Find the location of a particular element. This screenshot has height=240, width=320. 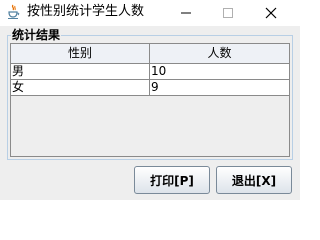

print-button: 打印[P] is located at coordinates (172, 180).